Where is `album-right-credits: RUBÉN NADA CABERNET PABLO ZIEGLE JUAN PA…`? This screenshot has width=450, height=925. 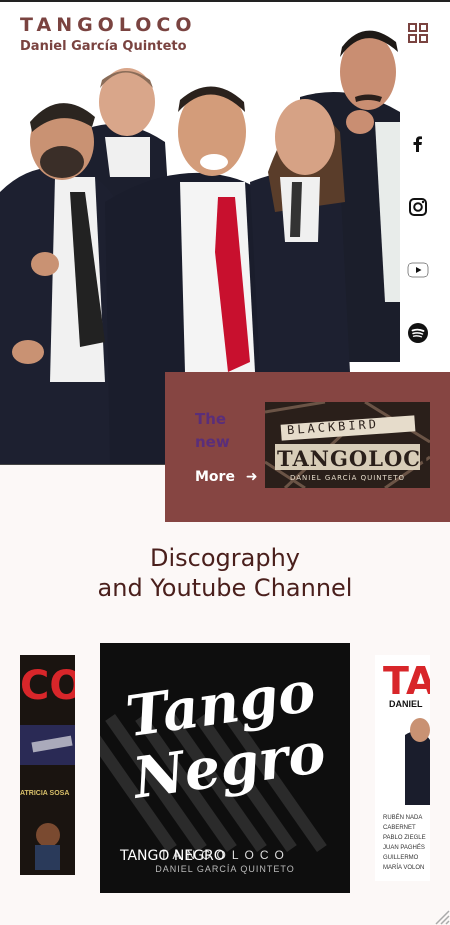 album-right-credits: RUBÉN NADA CABERNET PABLO ZIEGLE JUAN PA… is located at coordinates (404, 843).